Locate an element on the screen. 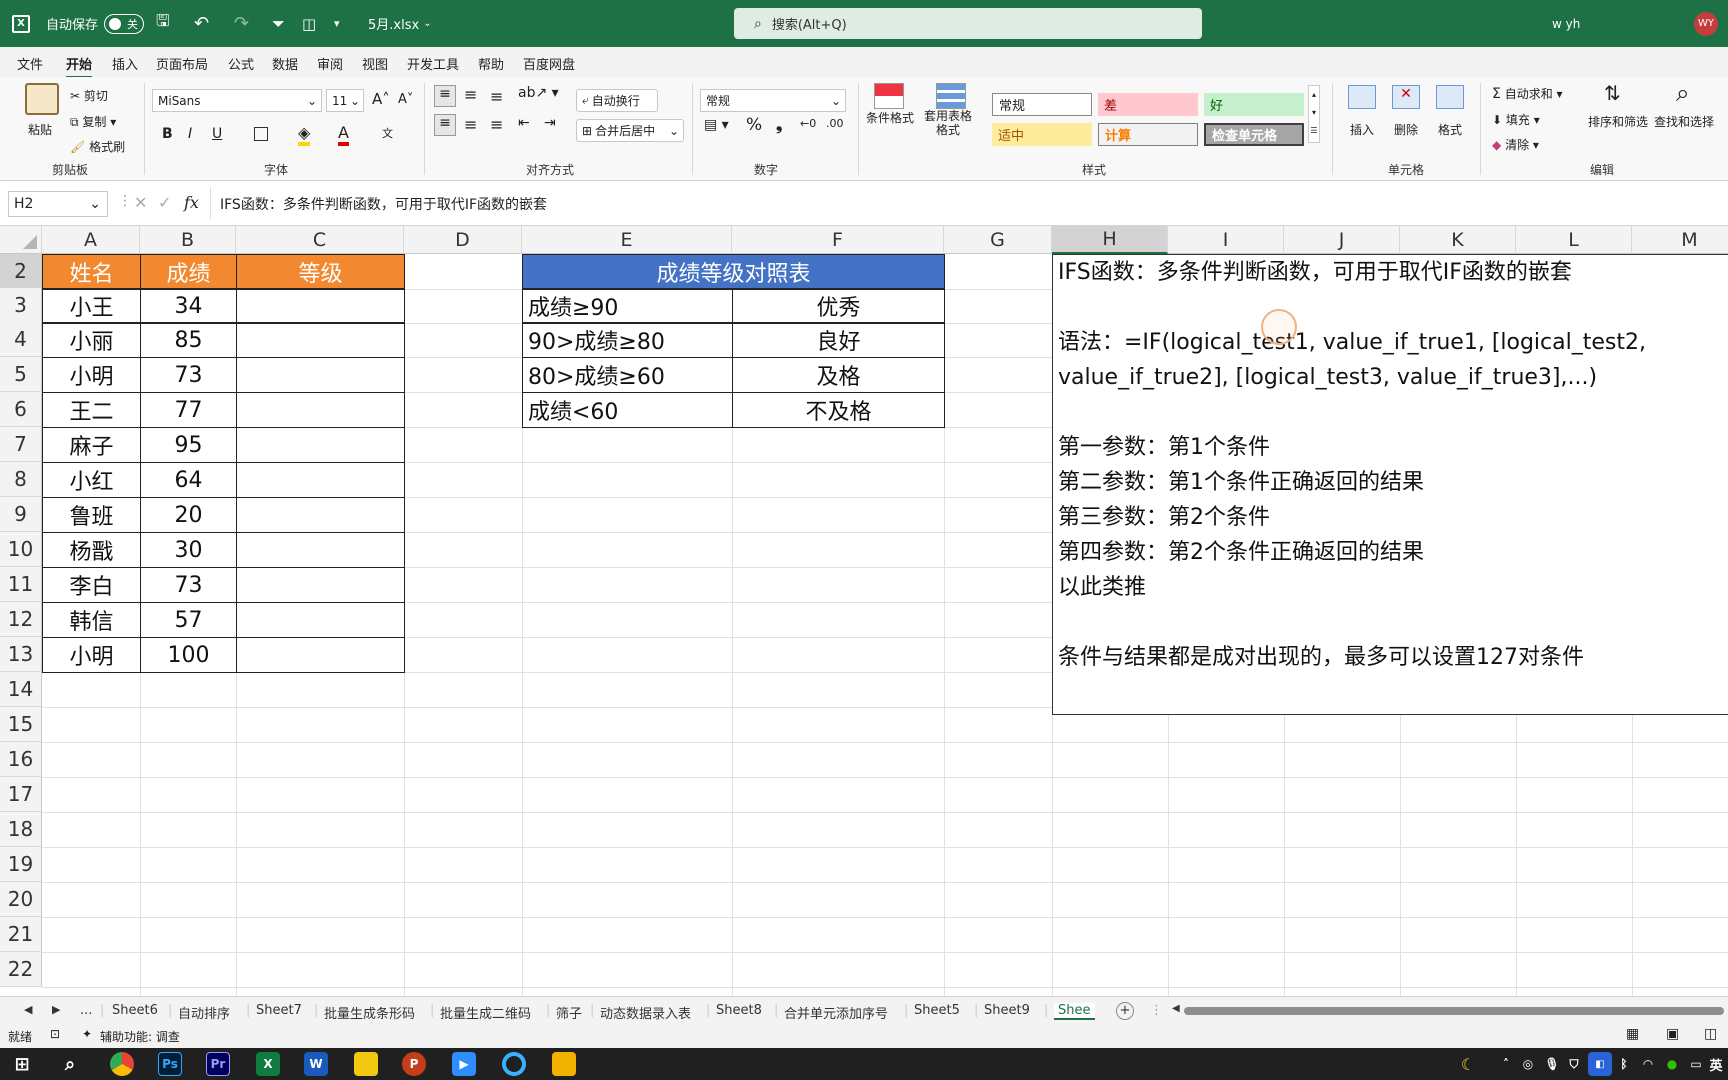 The height and width of the screenshot is (1080, 1728). fill-color-icon: ◈ is located at coordinates (304, 134).